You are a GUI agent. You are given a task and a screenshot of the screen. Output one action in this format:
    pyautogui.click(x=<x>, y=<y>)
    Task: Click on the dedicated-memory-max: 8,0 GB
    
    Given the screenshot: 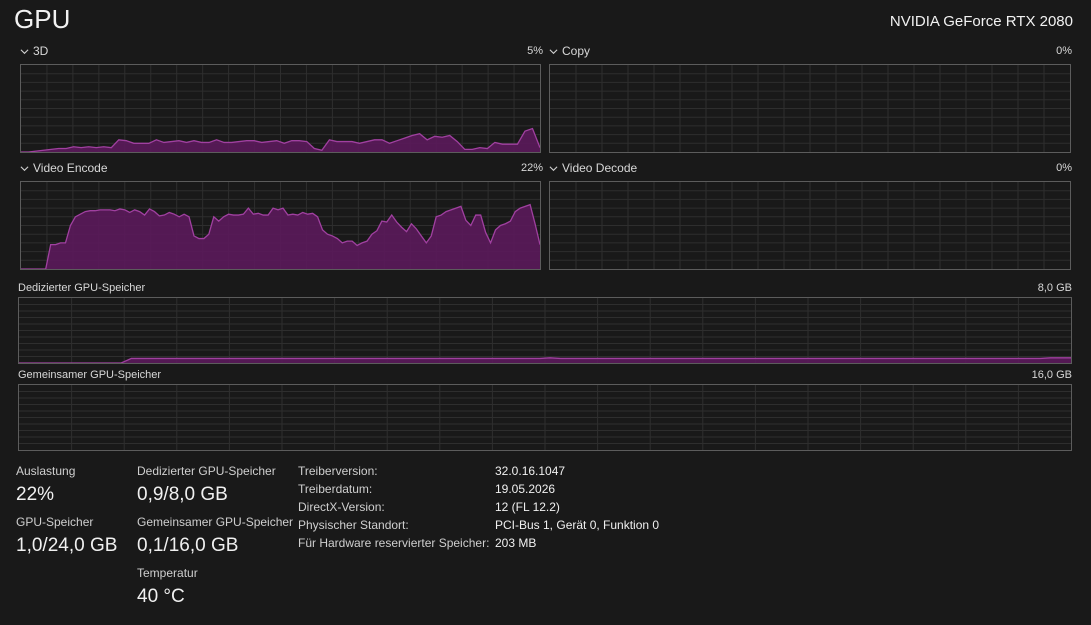 What is the action you would take?
    pyautogui.click(x=1054, y=288)
    